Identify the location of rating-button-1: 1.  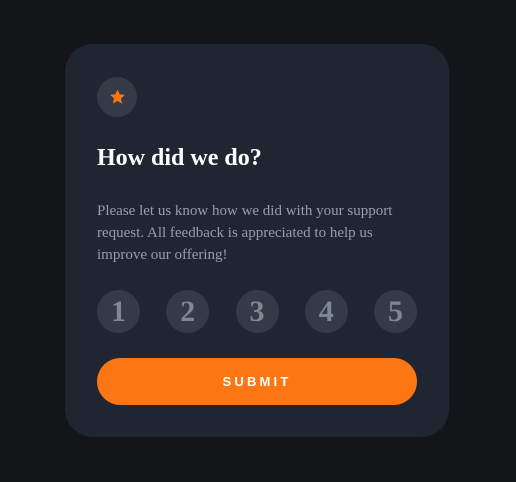
(118, 311).